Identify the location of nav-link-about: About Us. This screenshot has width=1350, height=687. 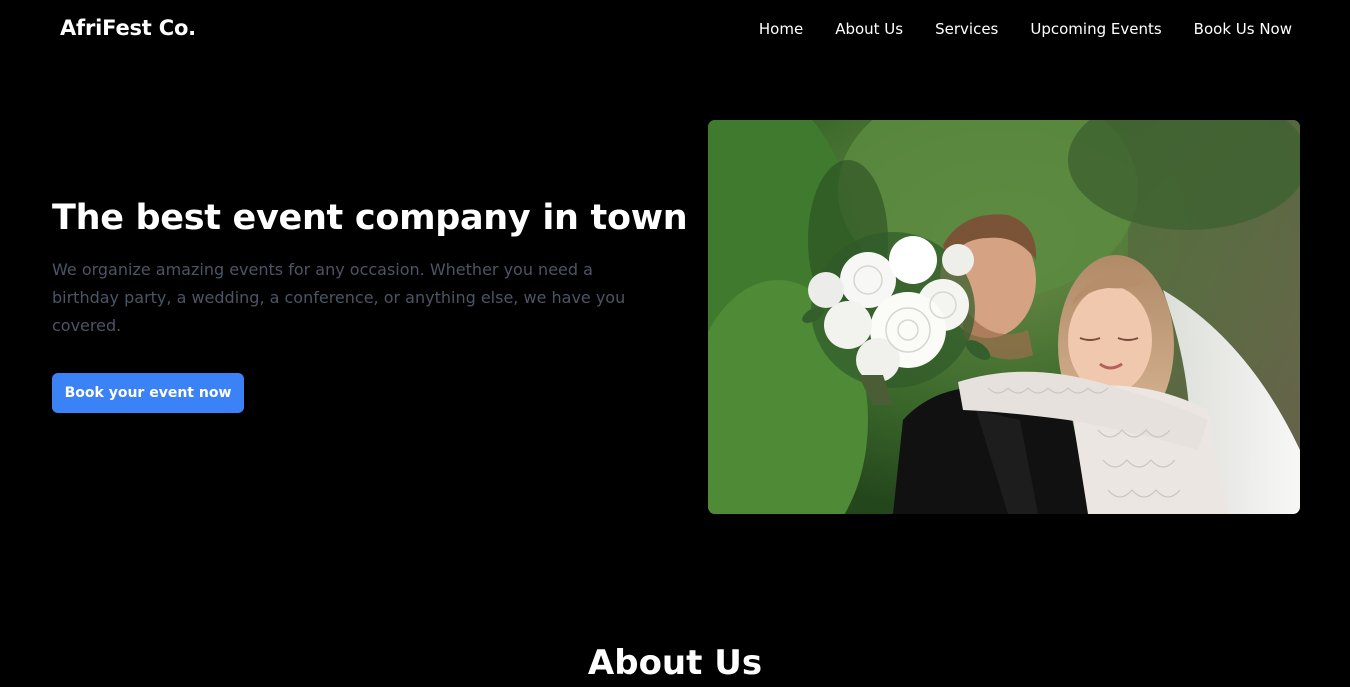
(869, 29).